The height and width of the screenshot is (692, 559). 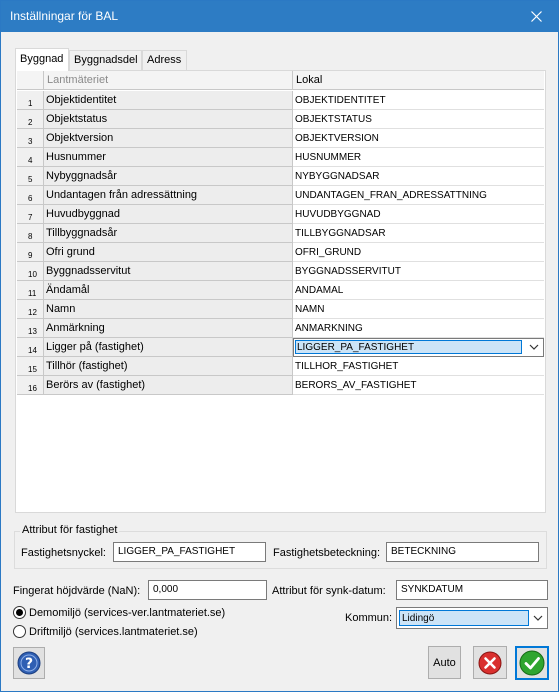 What do you see at coordinates (418, 309) in the screenshot?
I see `lokal-cell: NAMN` at bounding box center [418, 309].